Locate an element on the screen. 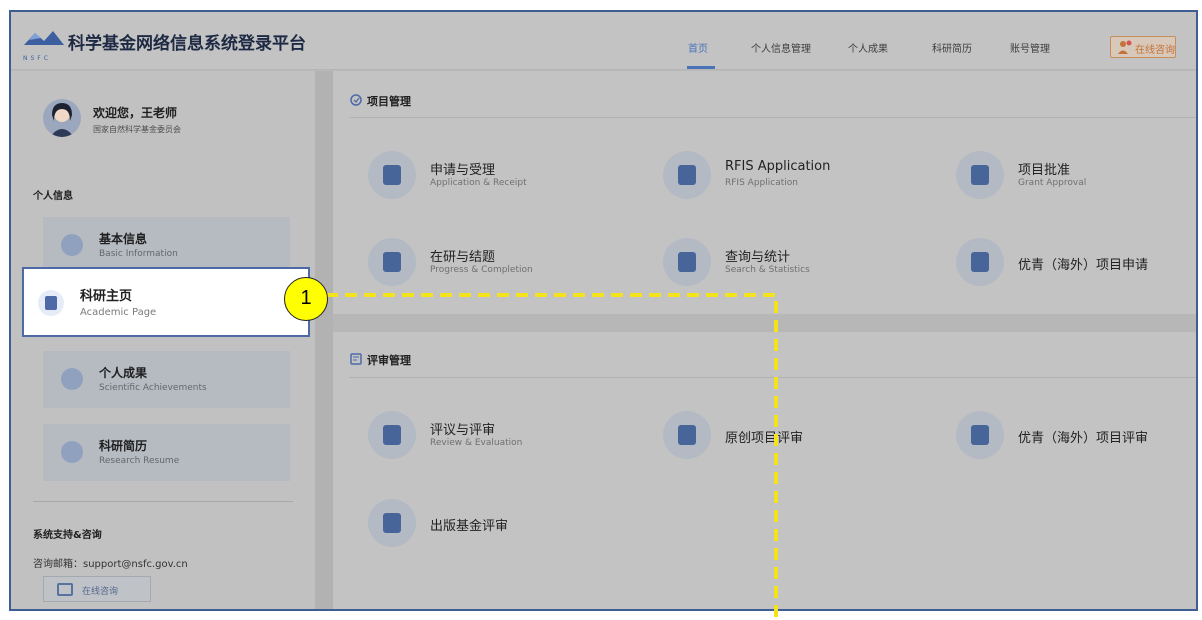  step-number: 1 is located at coordinates (306, 298).